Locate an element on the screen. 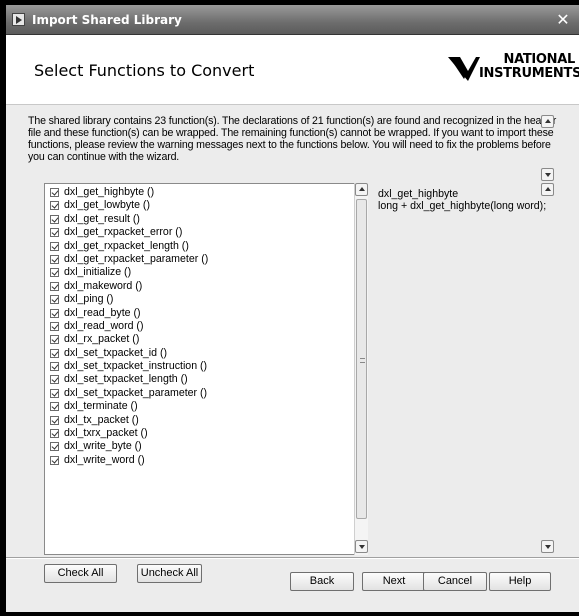 The image size is (579, 616). detail-scrollbar is located at coordinates (547, 369).